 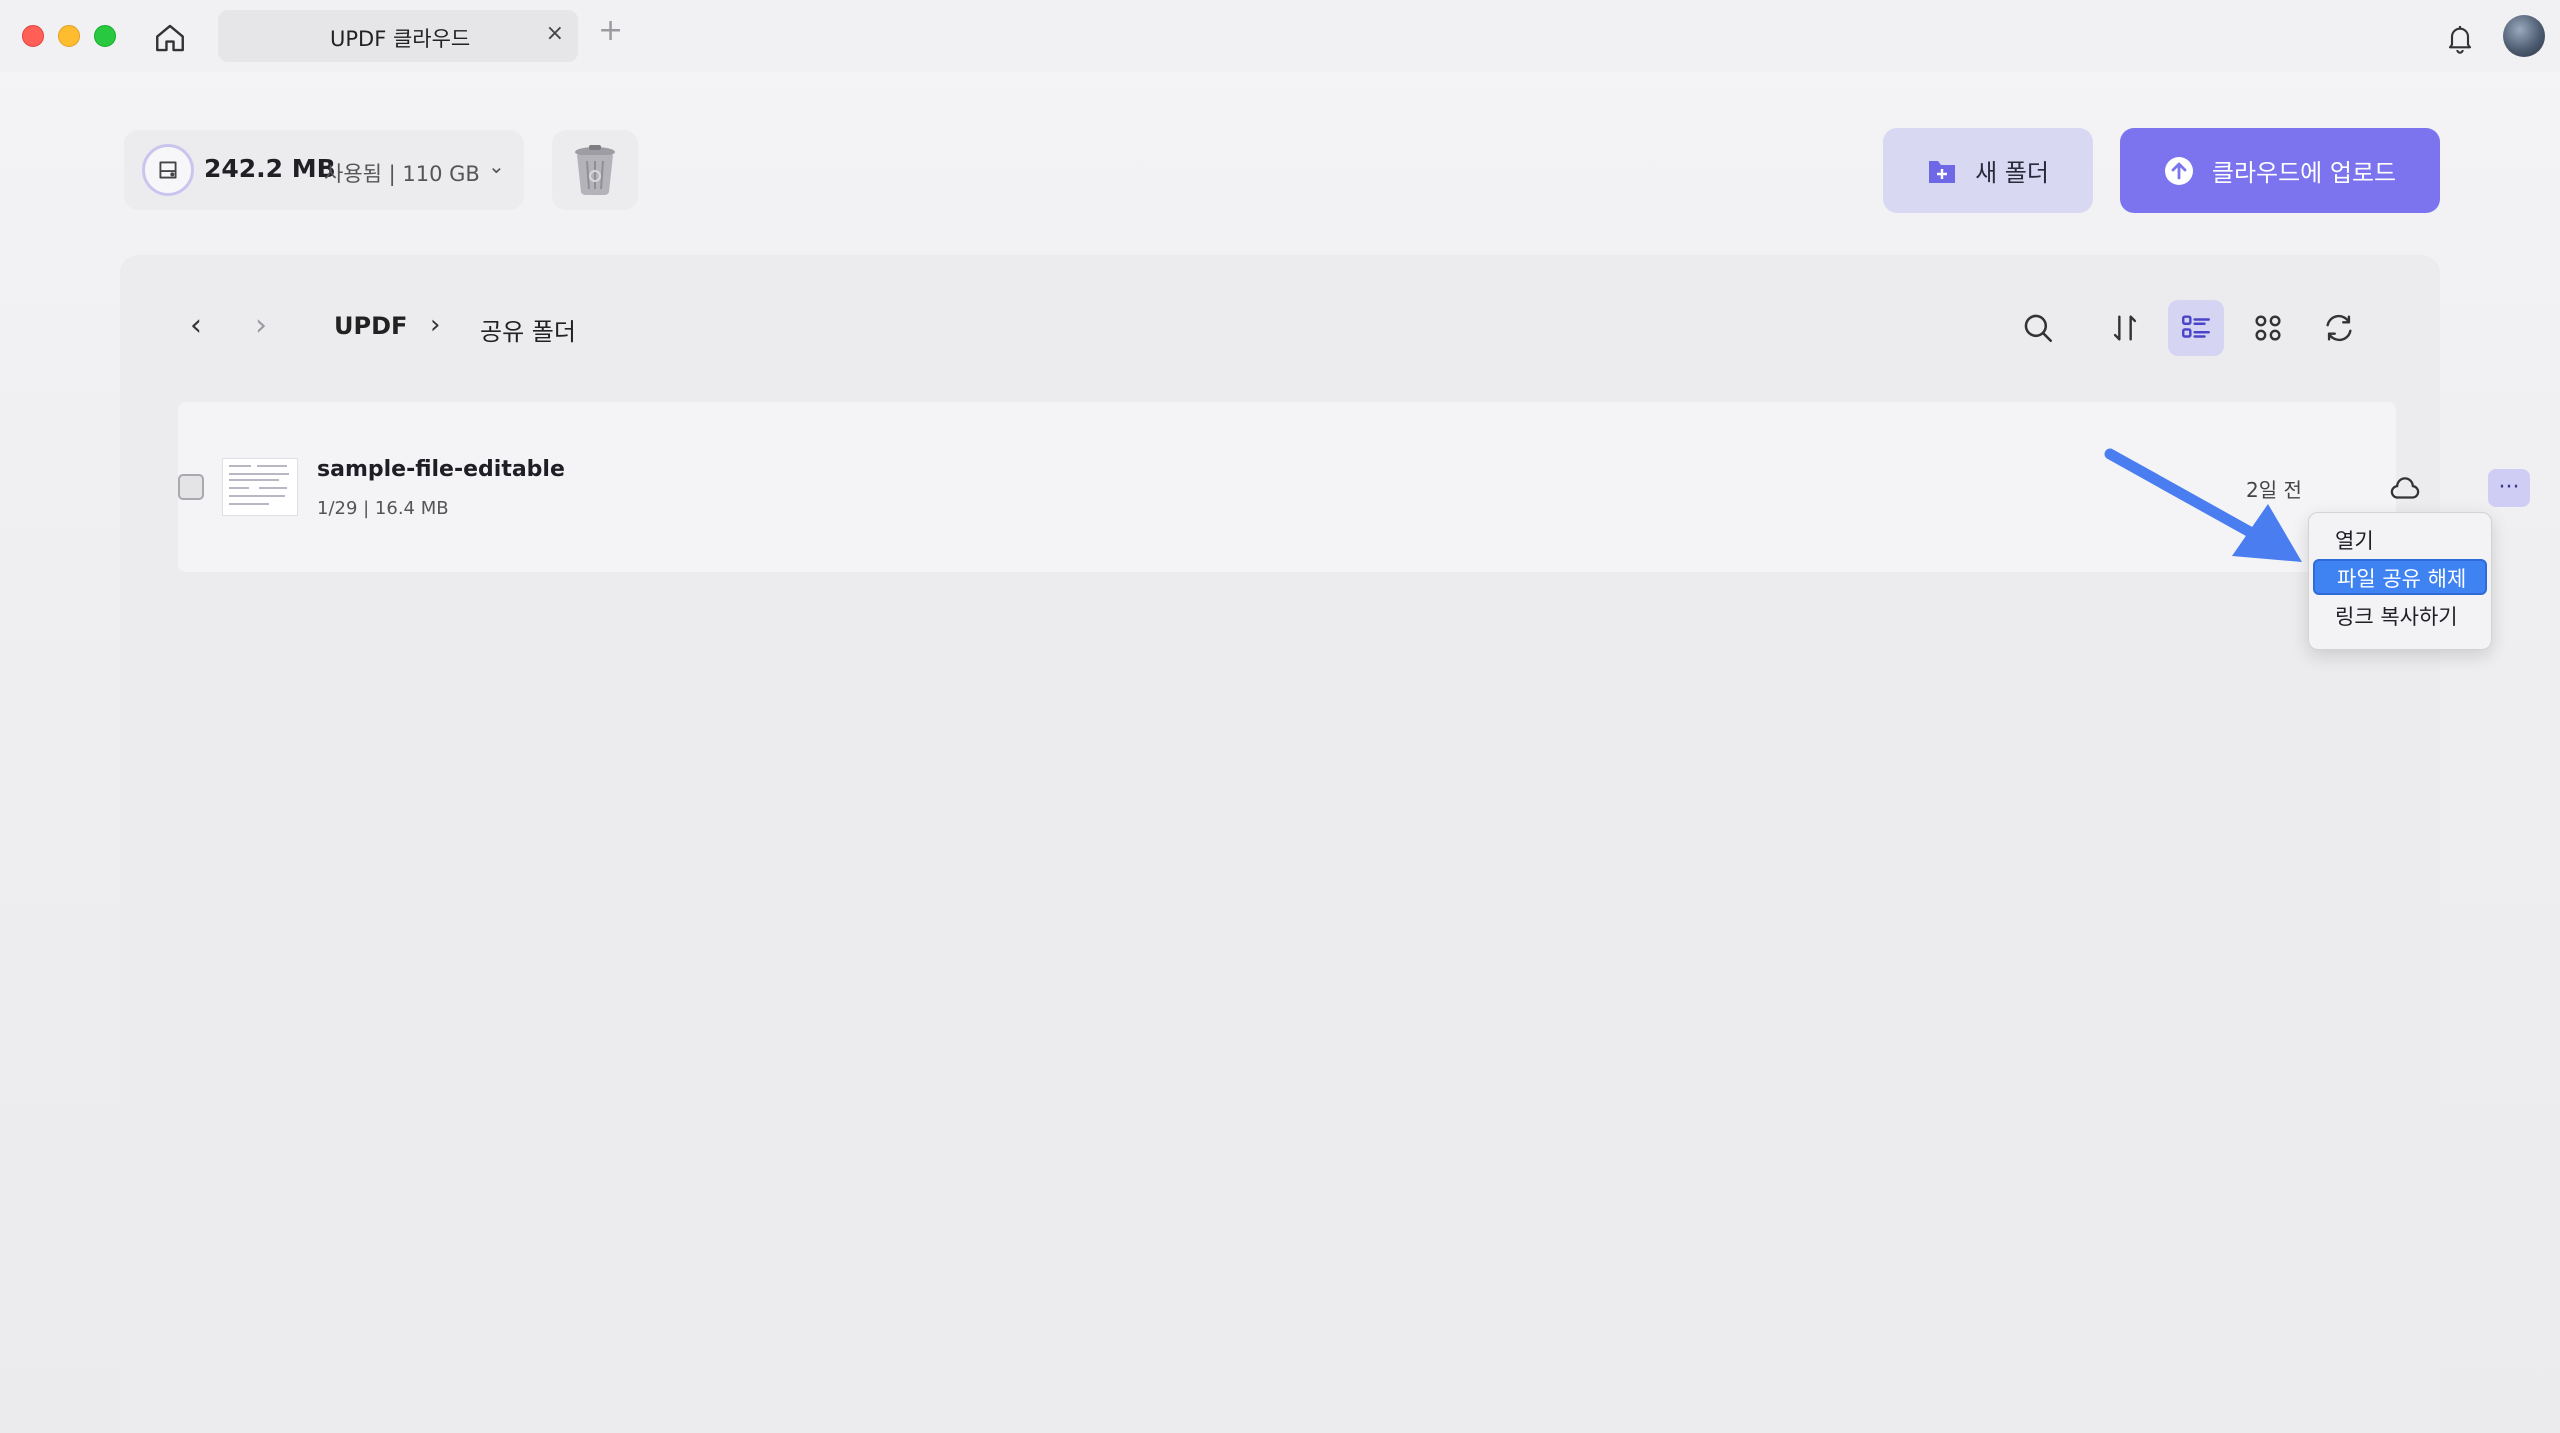 I want to click on list-view-button, so click(x=2196, y=328).